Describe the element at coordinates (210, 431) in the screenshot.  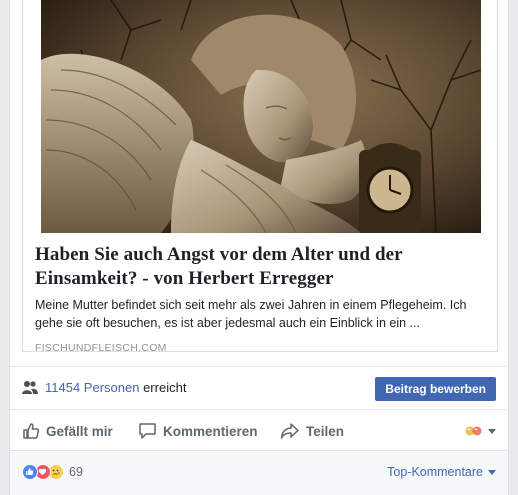
I see `comment-label: Kommentieren` at that location.